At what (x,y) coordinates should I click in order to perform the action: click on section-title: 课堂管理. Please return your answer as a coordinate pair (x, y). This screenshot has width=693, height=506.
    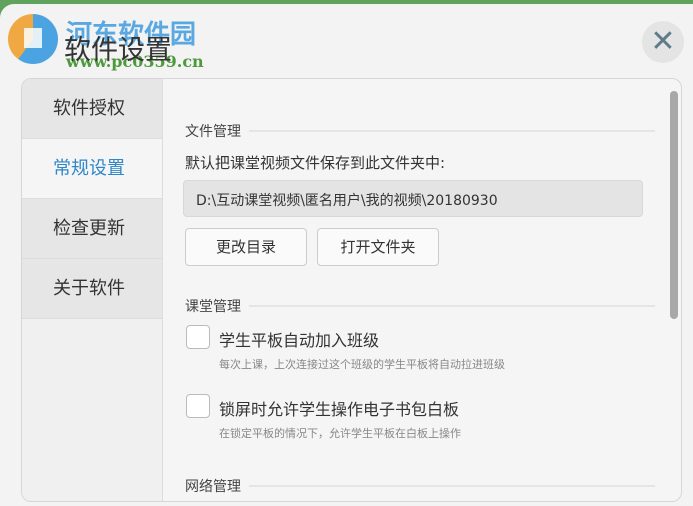
    Looking at the image, I should click on (213, 307).